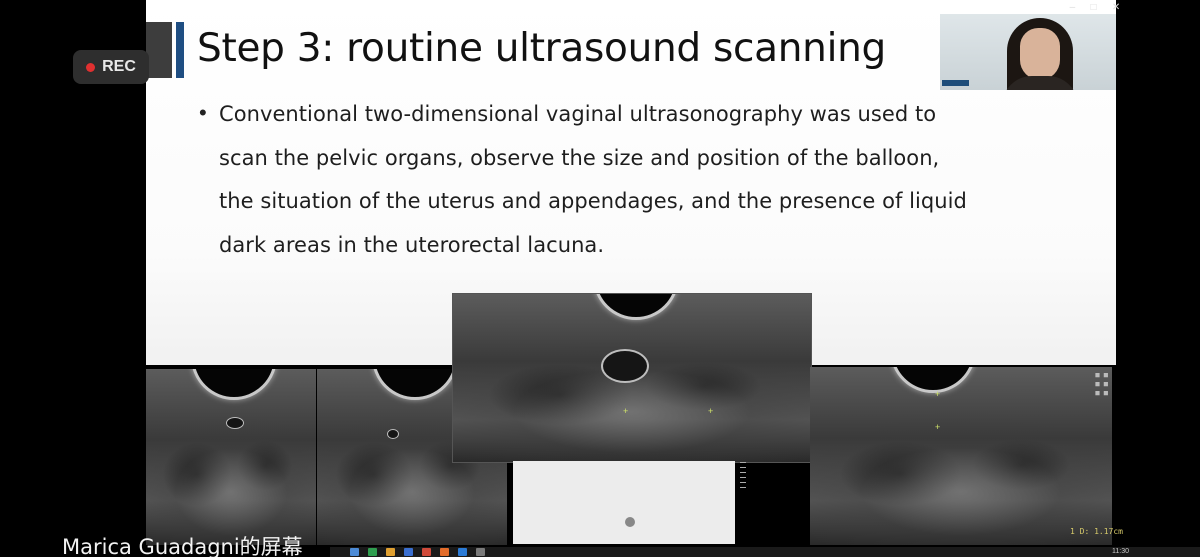  Describe the element at coordinates (180, 50) in the screenshot. I see `title-accent-bar` at that location.